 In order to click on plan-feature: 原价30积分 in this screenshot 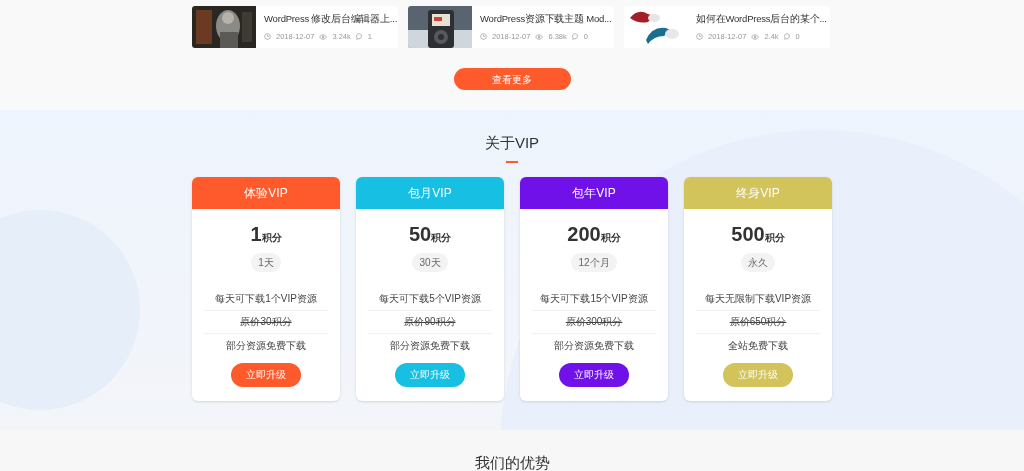, I will do `click(266, 322)`.